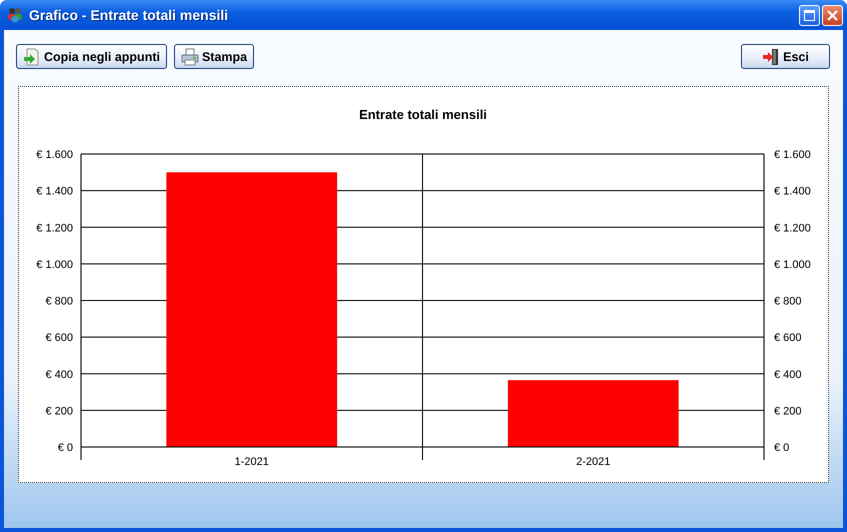  I want to click on maximize-icon, so click(809, 15).